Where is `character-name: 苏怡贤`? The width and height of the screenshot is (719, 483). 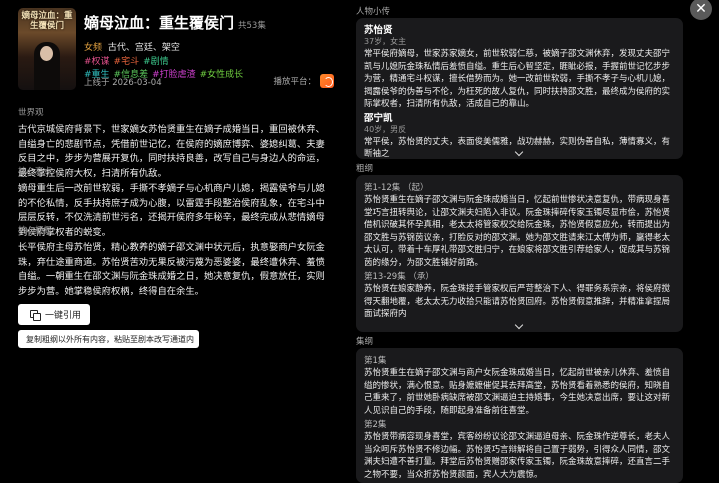 character-name: 苏怡贤 is located at coordinates (378, 30).